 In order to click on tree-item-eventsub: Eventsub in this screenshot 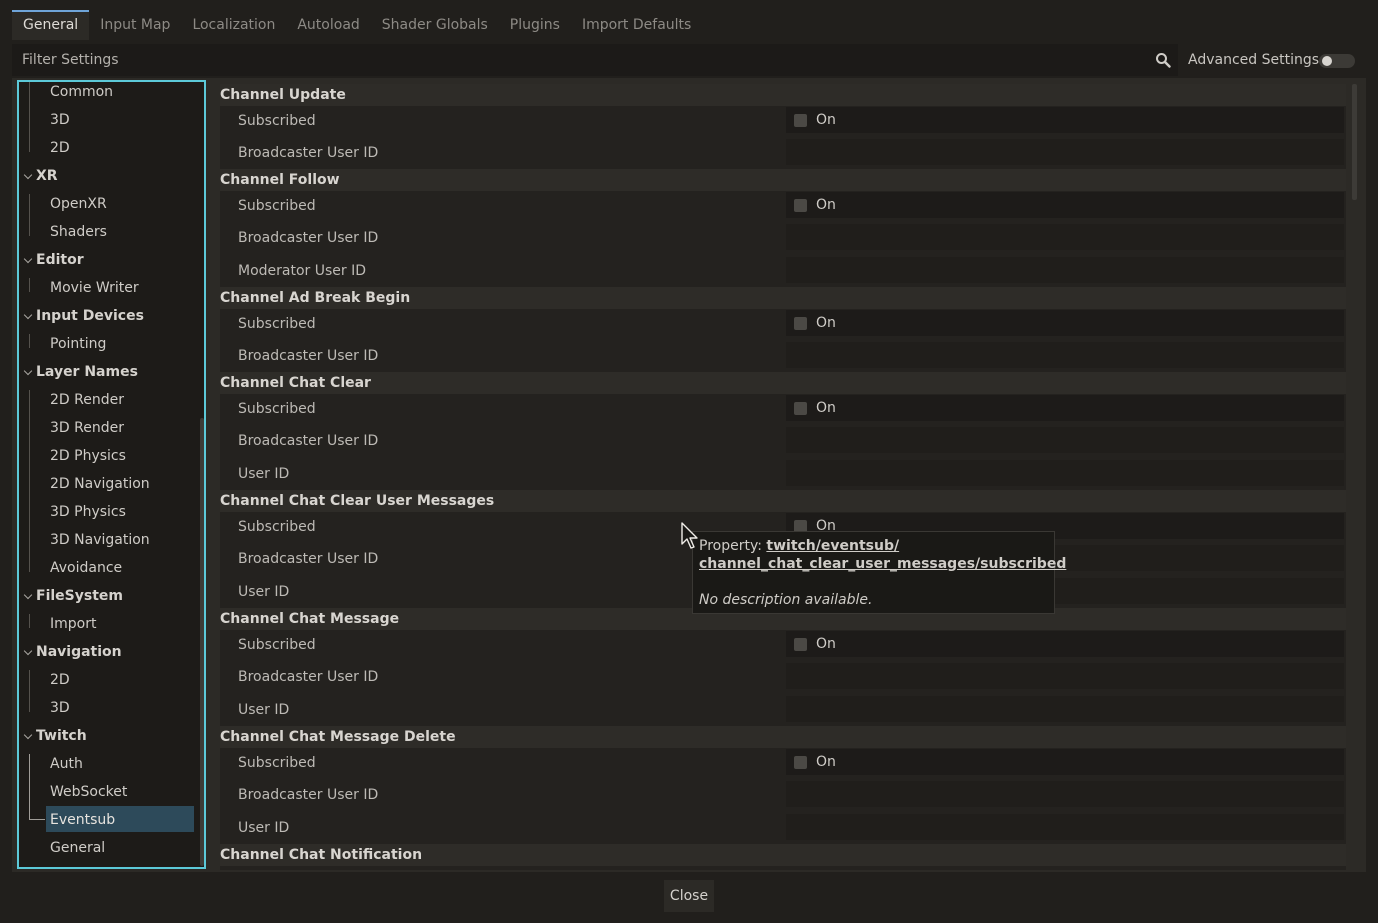, I will do `click(82, 820)`.